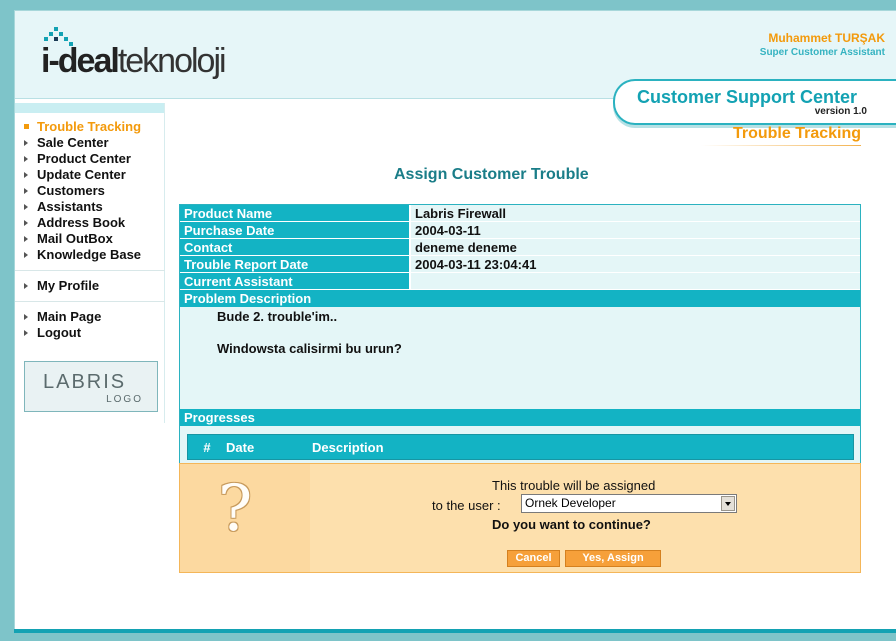 This screenshot has width=896, height=641. I want to click on app-title-tab: Customer Support Center version 1.0, so click(754, 102).